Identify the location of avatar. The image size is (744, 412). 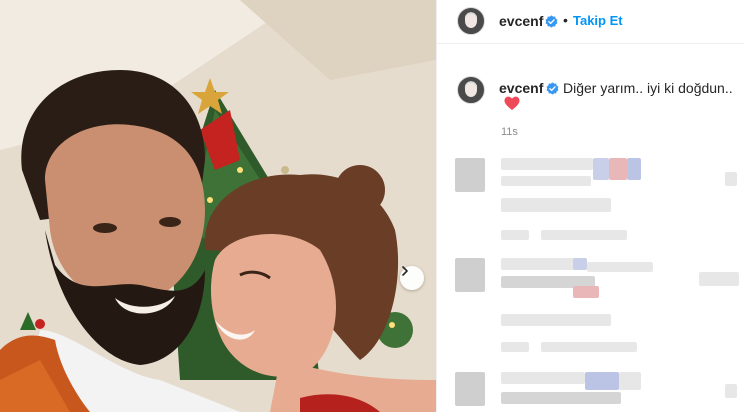
(471, 21).